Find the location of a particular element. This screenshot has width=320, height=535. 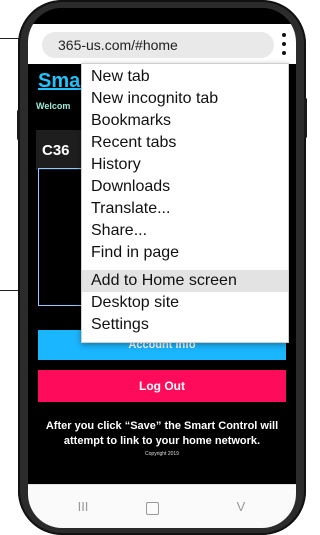

menu-item-settings: Settings is located at coordinates (185, 325).